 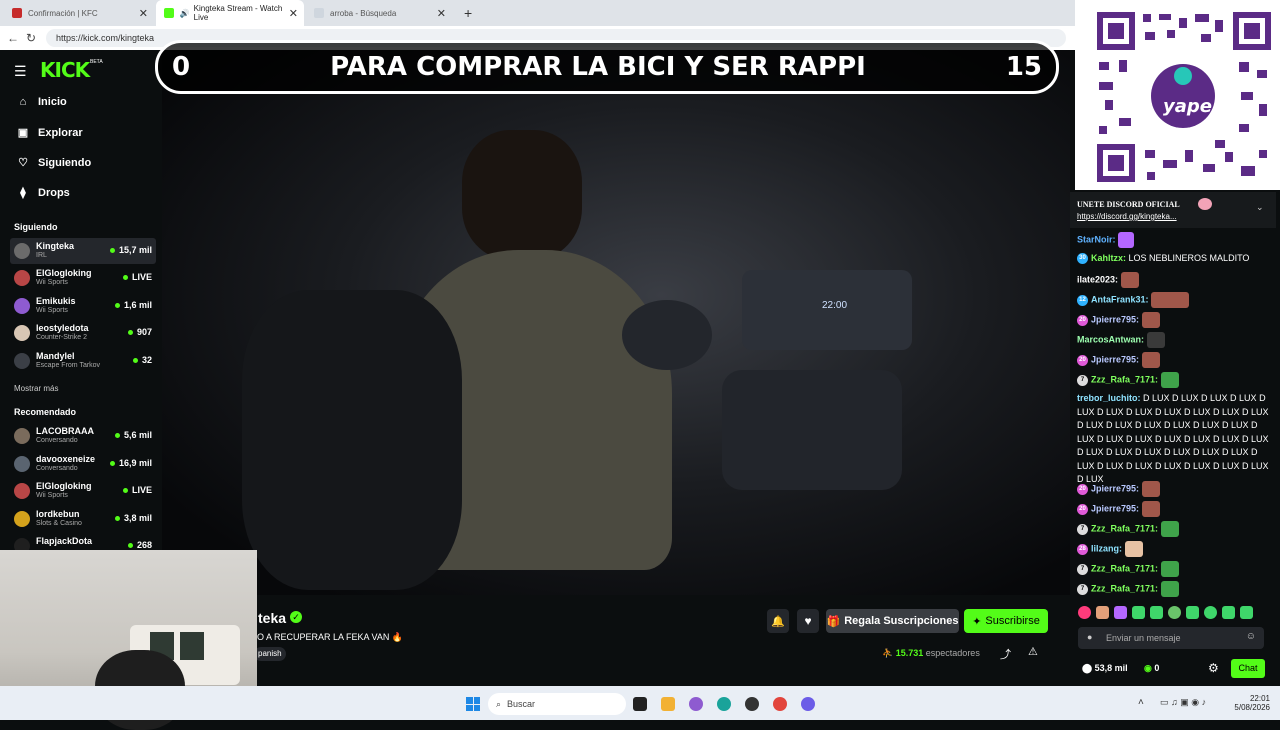 I want to click on settings-gear-icon: ⚙, so click(x=1213, y=668).